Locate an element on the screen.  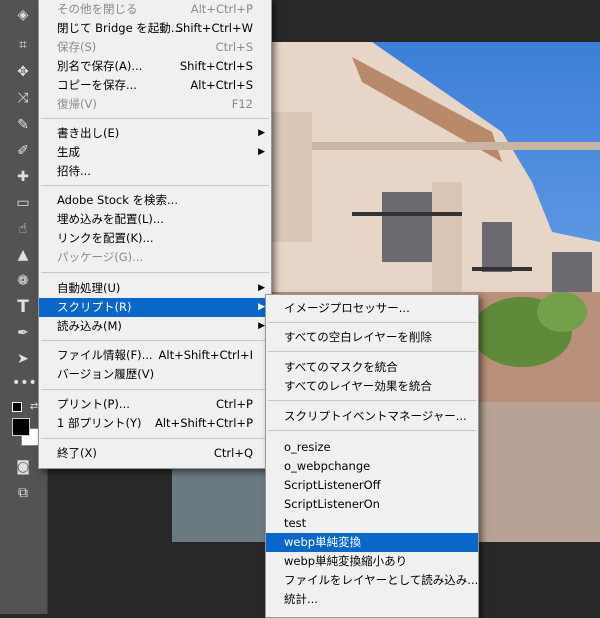
menu-item-flatten-masks: すべてのマスクを統合 is located at coordinates (372, 367).